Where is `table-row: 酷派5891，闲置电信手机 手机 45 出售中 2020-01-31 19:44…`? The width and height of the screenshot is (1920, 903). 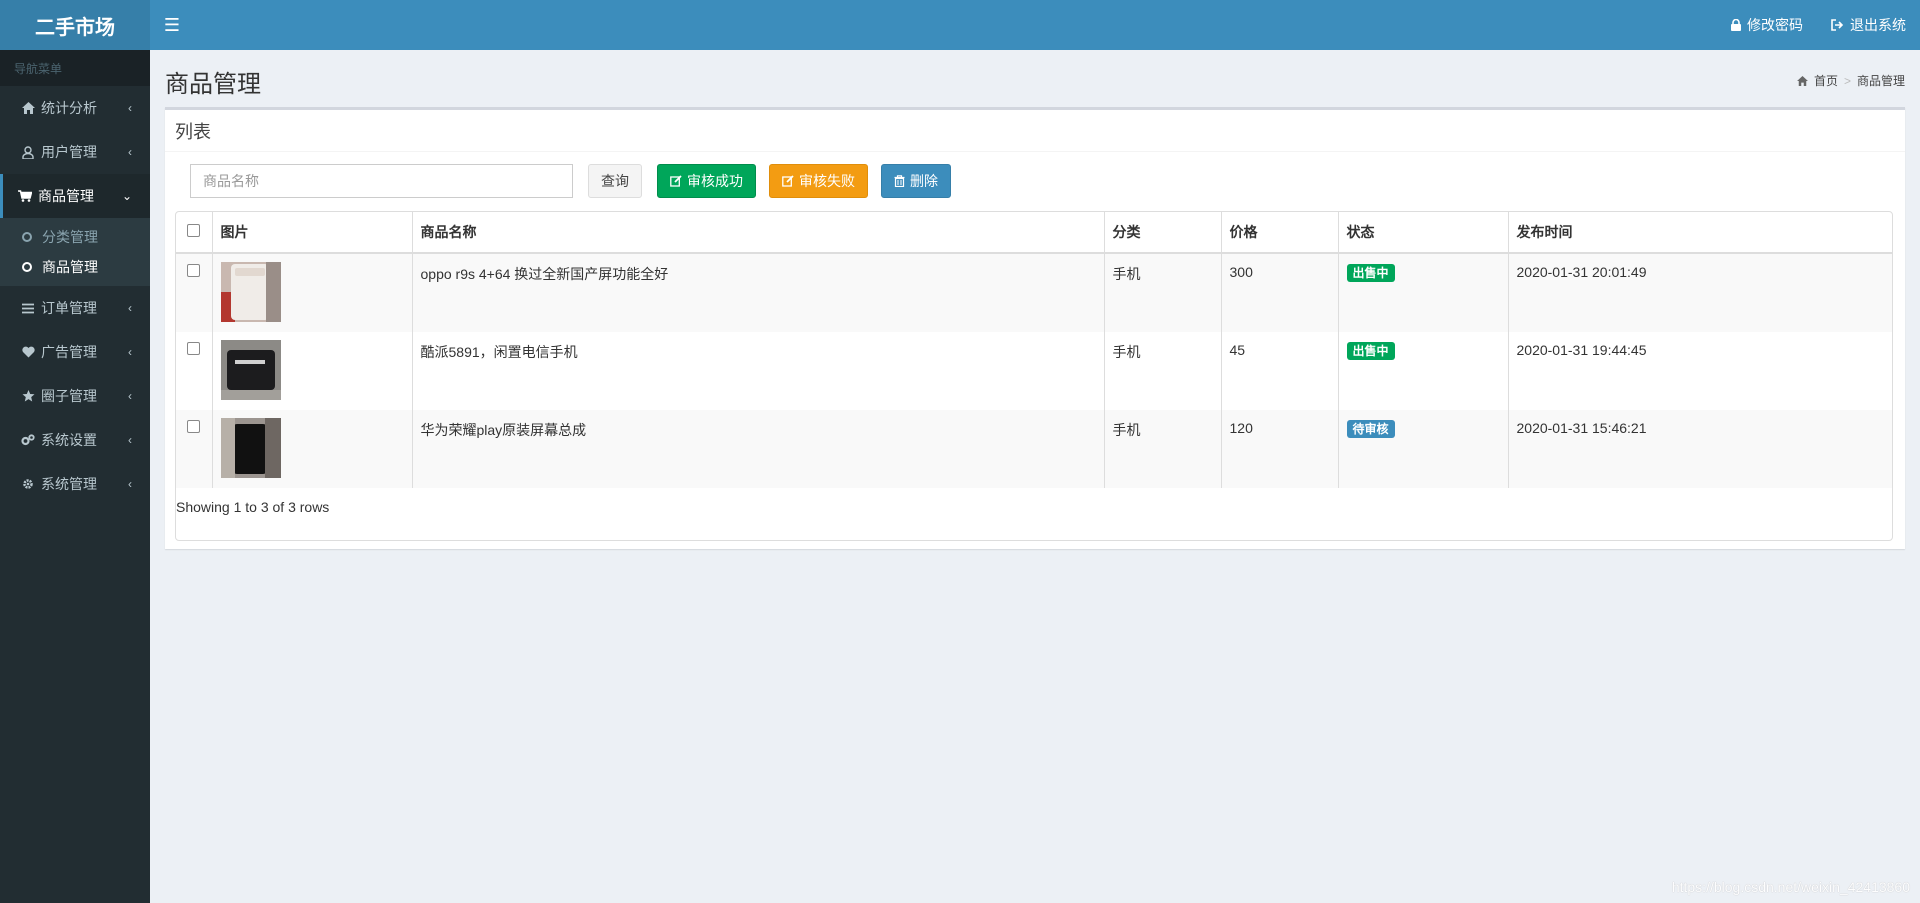 table-row: 酷派5891，闲置电信手机 手机 45 出售中 2020-01-31 19:44… is located at coordinates (1034, 371).